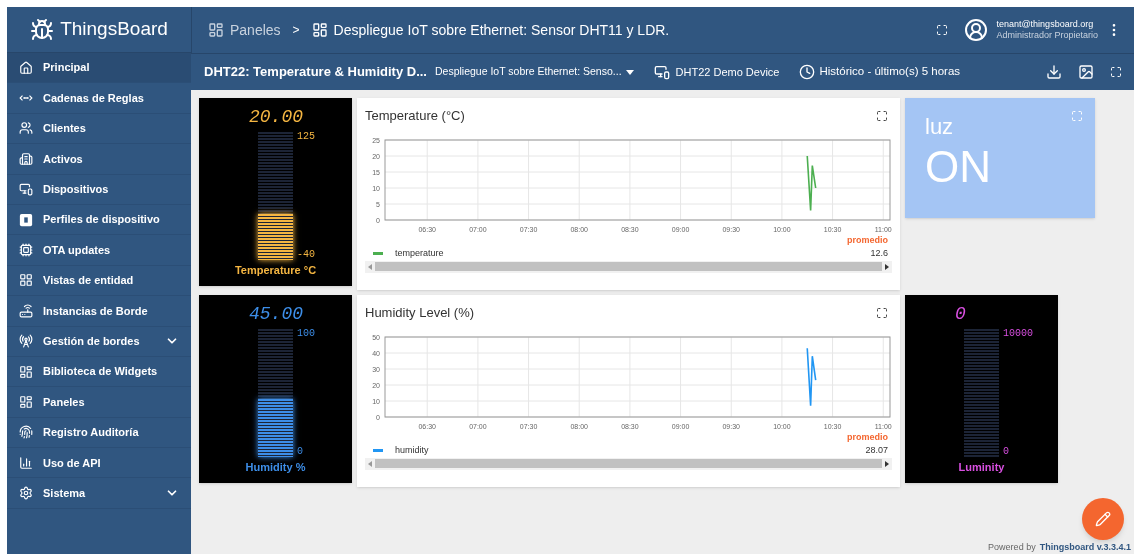 This screenshot has width=1134, height=554. What do you see at coordinates (1012, 547) in the screenshot?
I see `powered-by-text: Powered by` at bounding box center [1012, 547].